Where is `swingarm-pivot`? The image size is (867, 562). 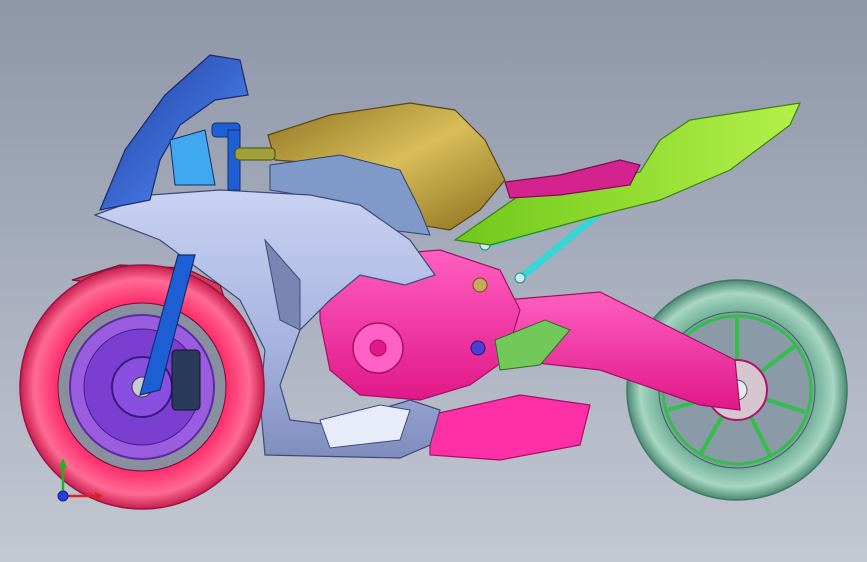
swingarm-pivot is located at coordinates (478, 348).